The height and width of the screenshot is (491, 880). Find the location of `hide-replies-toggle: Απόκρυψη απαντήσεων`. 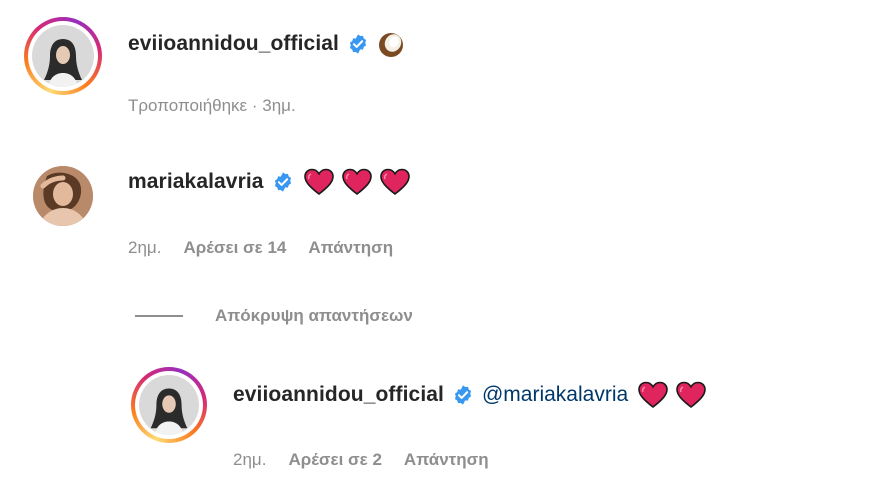

hide-replies-toggle: Απόκρυψη απαντήσεων is located at coordinates (274, 316).